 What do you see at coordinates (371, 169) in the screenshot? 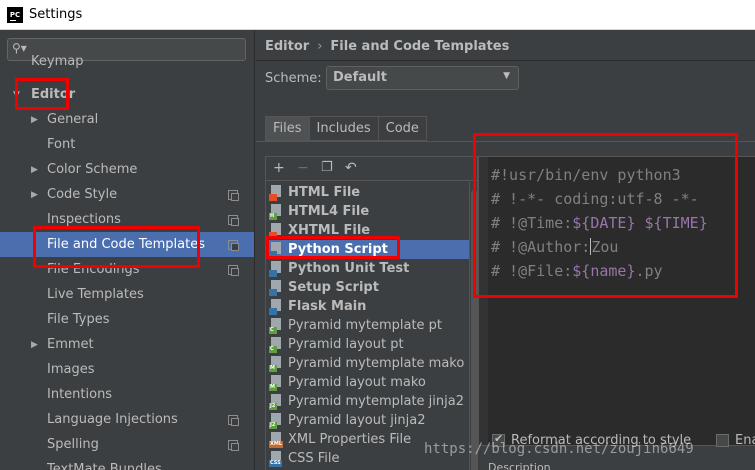
I see `template-toolbar: + − ❐ ↶` at bounding box center [371, 169].